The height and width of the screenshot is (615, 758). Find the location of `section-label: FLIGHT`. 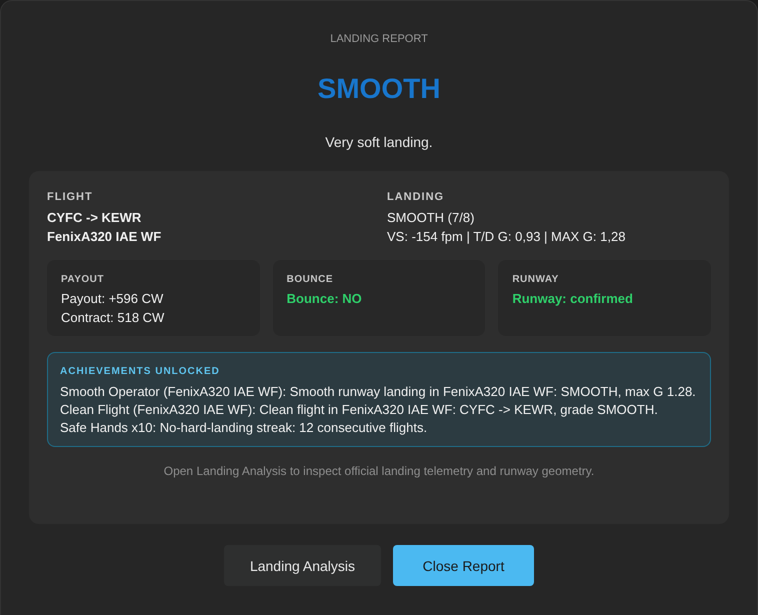

section-label: FLIGHT is located at coordinates (70, 197).